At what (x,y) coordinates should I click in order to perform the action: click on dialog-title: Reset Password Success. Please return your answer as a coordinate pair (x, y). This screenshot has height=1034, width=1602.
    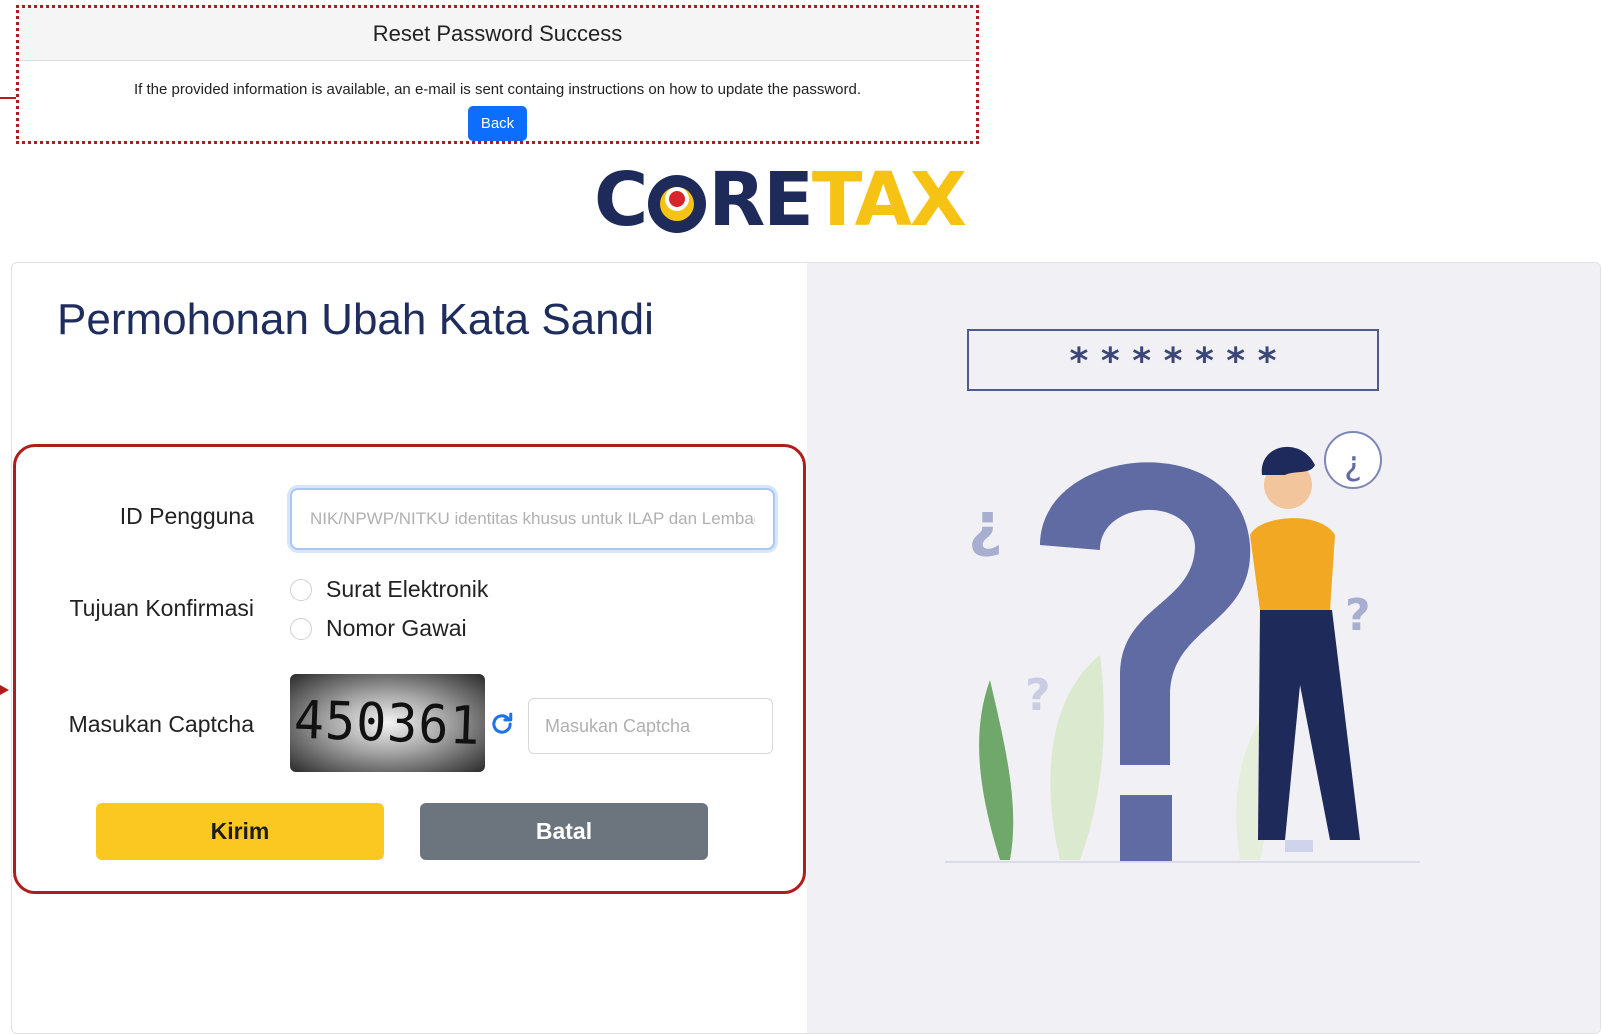
    Looking at the image, I should click on (497, 34).